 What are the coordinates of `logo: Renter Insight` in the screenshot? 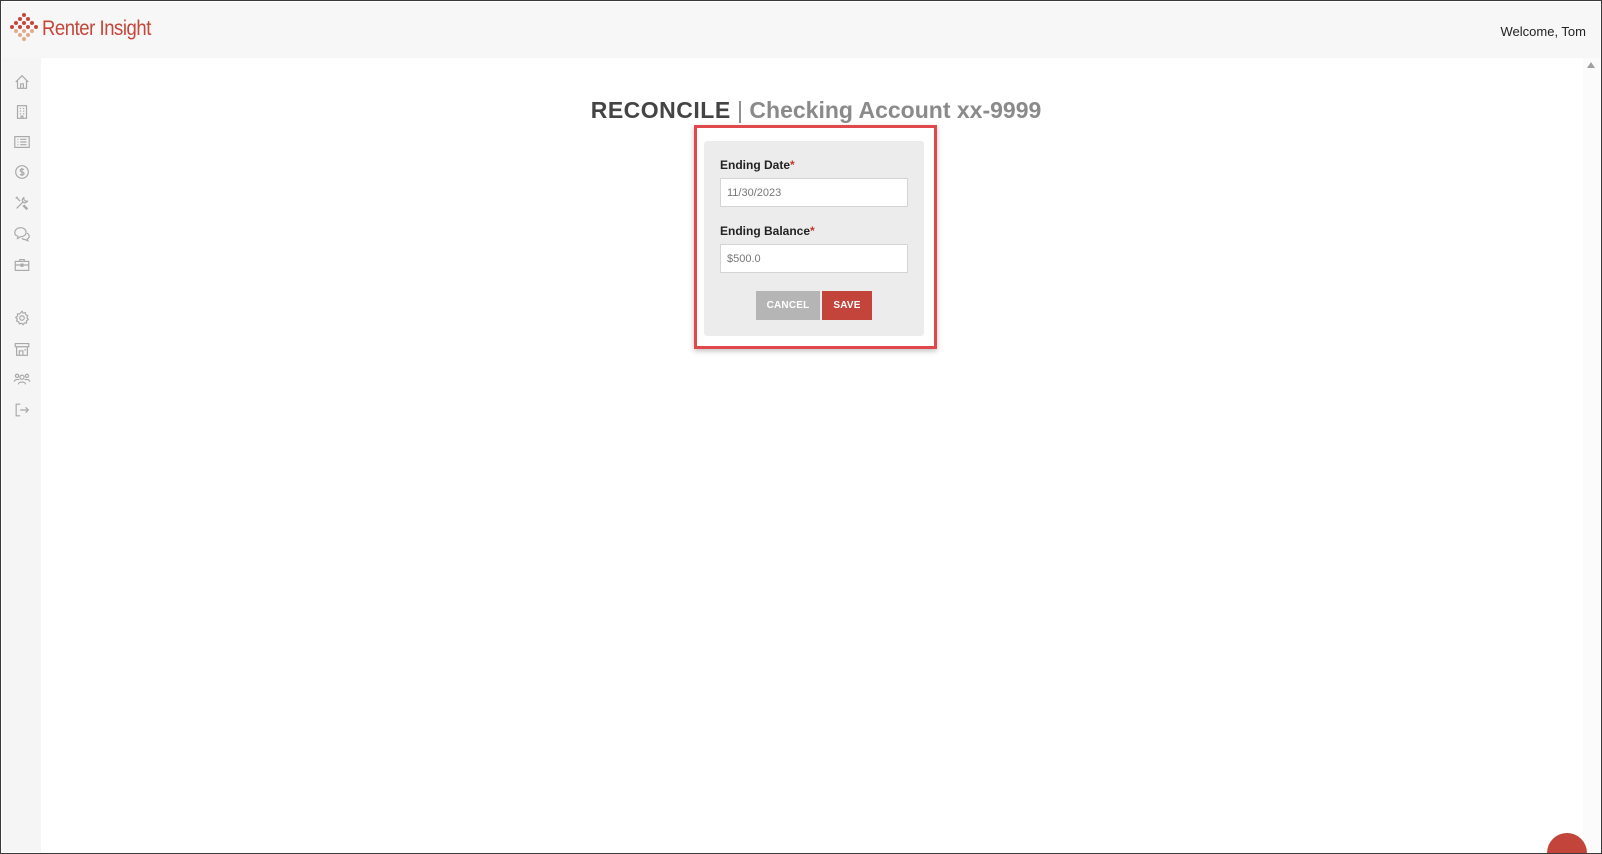 It's located at (88, 29).